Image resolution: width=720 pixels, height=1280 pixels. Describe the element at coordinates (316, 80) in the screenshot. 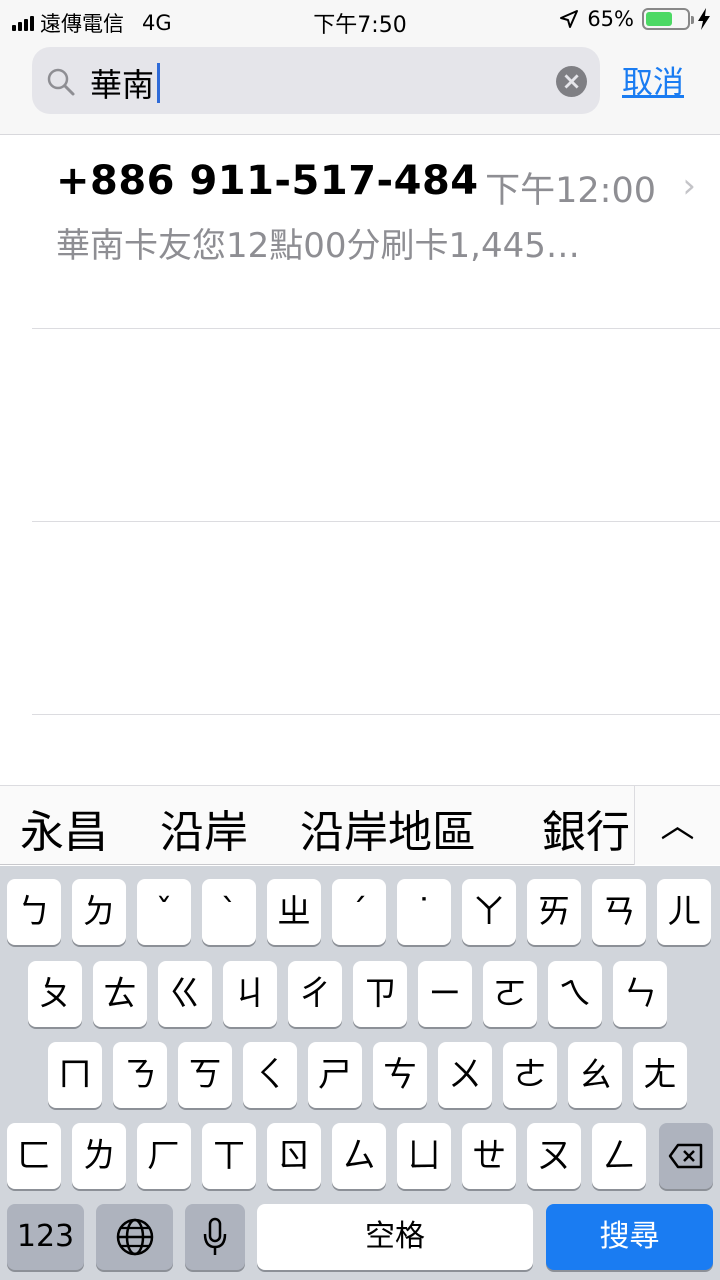

I see `search-input: 華南 ×` at that location.